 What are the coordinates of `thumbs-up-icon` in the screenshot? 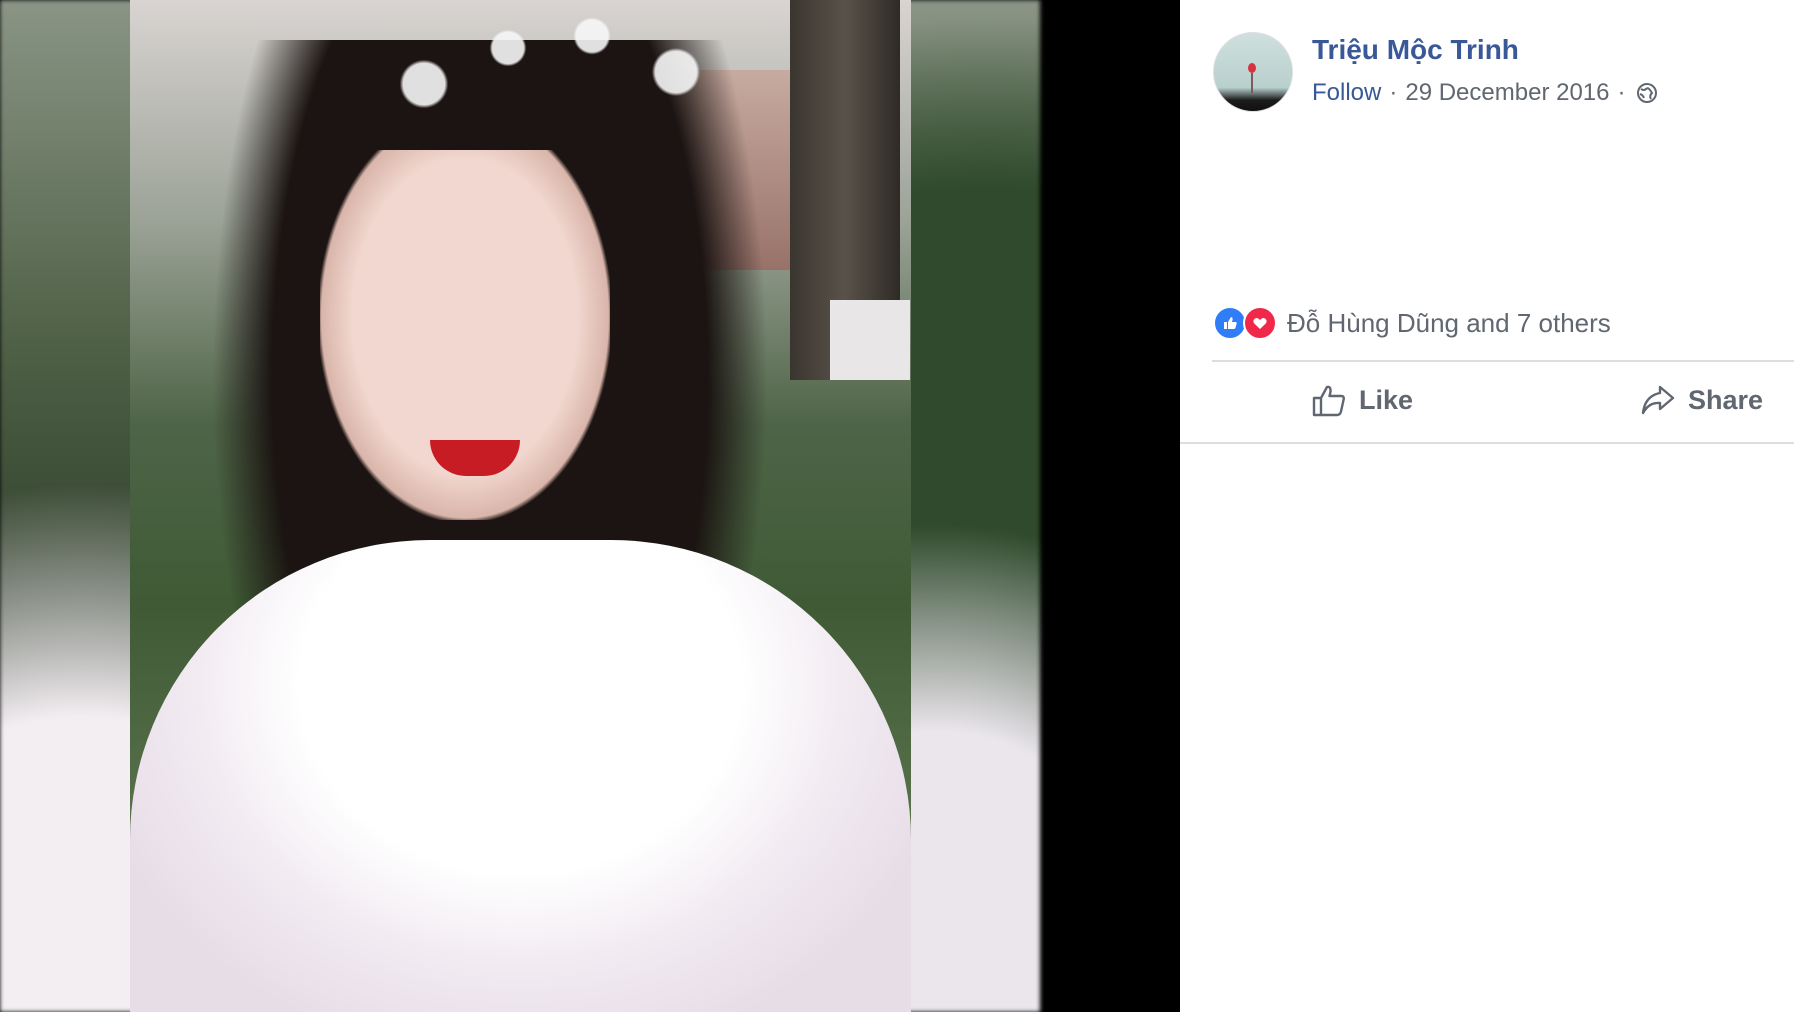 It's located at (1328, 401).